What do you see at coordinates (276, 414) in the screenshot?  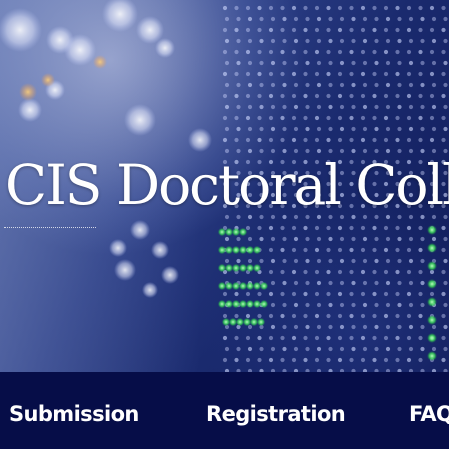 I see `nav-link-registration: Registration` at bounding box center [276, 414].